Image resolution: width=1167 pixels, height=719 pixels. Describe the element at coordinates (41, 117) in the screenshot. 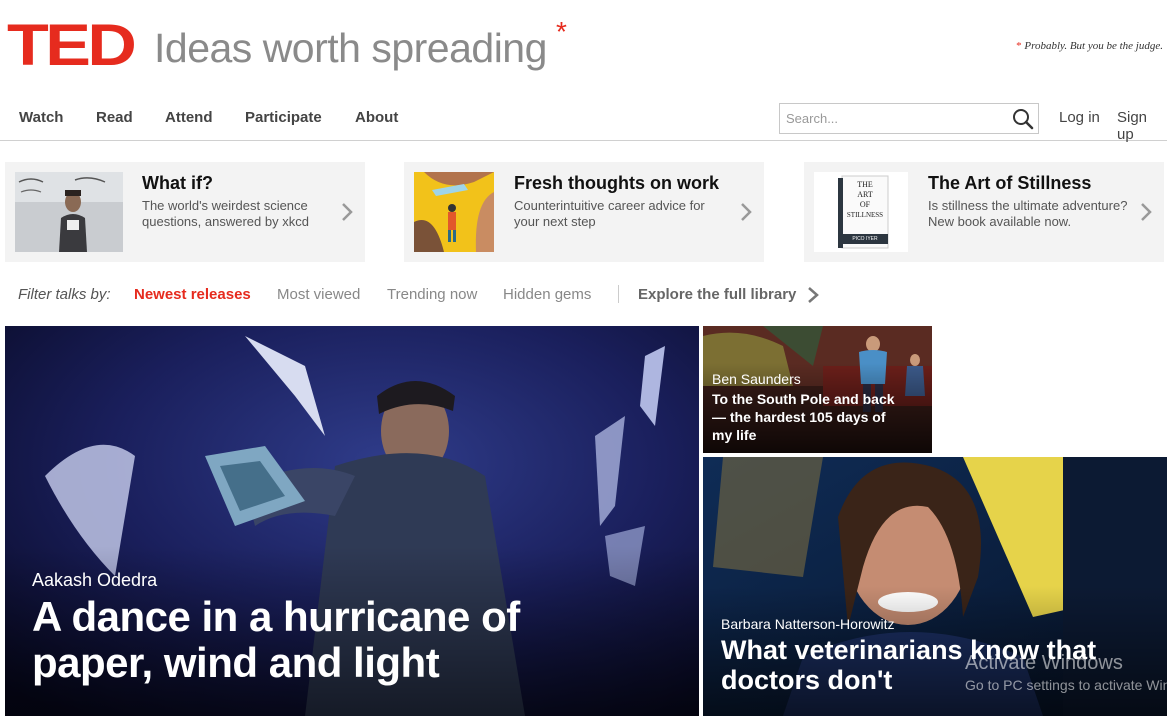

I see `nav-watch: Watch` at that location.